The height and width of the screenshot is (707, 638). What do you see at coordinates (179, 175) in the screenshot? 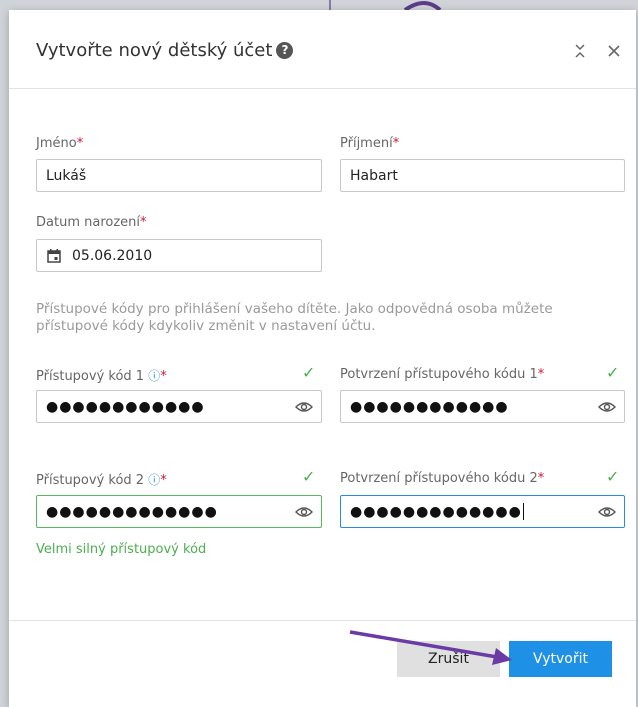
I see `first-name-input: Lukáš` at bounding box center [179, 175].